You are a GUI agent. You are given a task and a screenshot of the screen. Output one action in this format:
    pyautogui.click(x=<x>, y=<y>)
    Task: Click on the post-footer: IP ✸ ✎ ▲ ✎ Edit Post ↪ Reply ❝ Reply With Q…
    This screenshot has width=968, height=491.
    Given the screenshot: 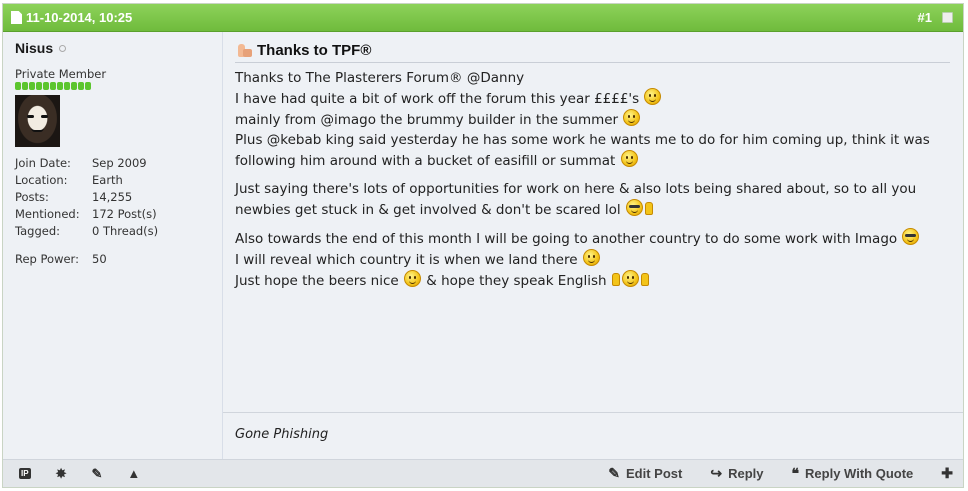 What is the action you would take?
    pyautogui.click(x=483, y=473)
    